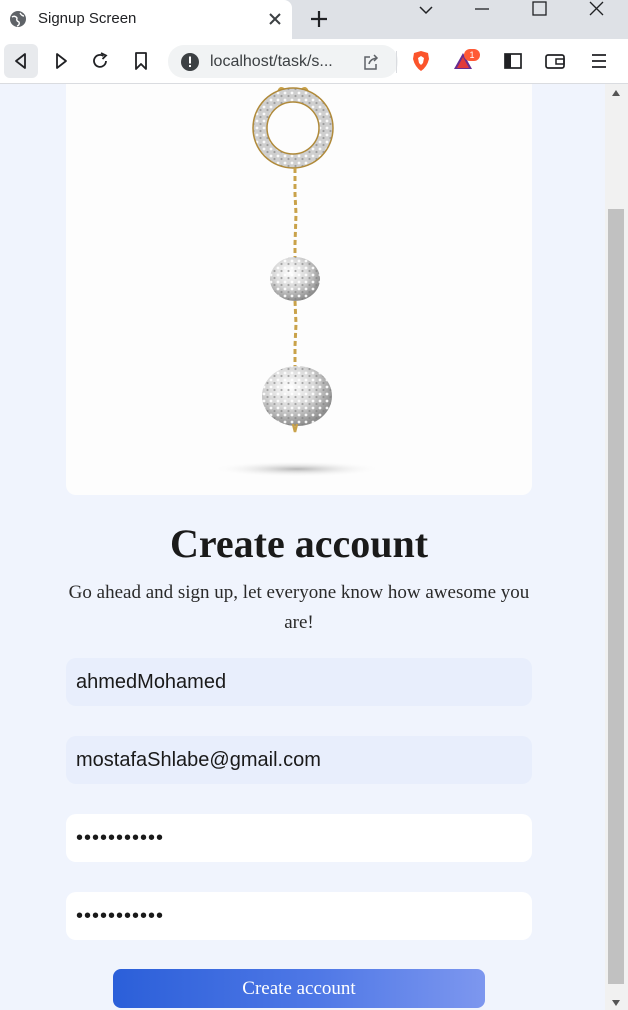 This screenshot has height=1010, width=628. Describe the element at coordinates (482, 10) in the screenshot. I see `minimize-icon` at that location.